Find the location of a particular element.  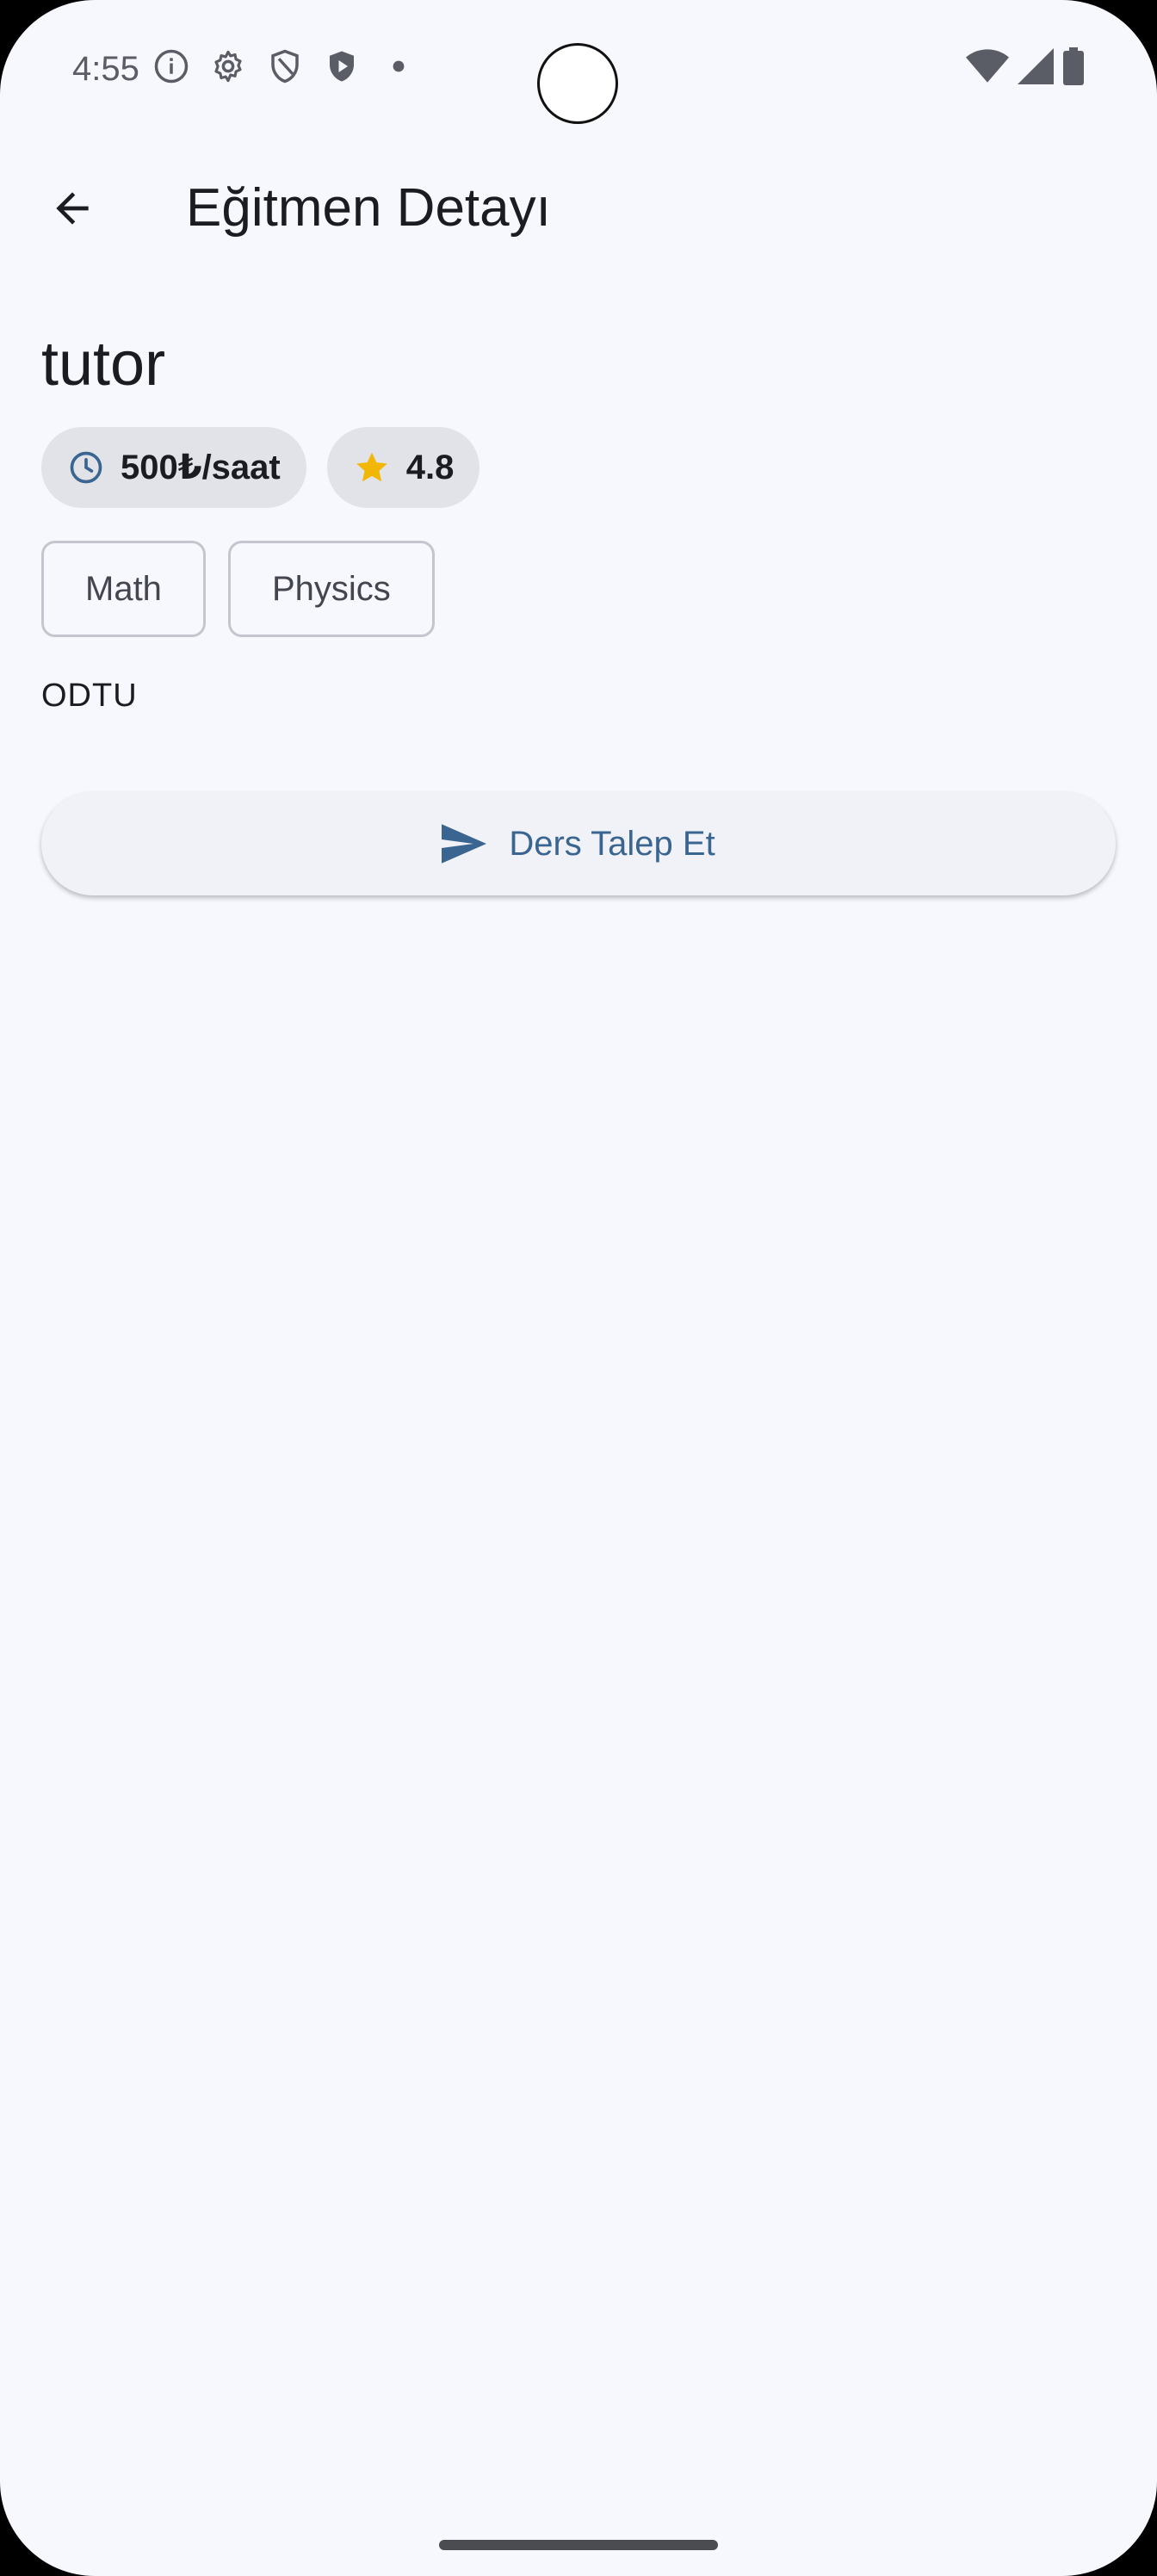

status-icons-right is located at coordinates (1025, 66).